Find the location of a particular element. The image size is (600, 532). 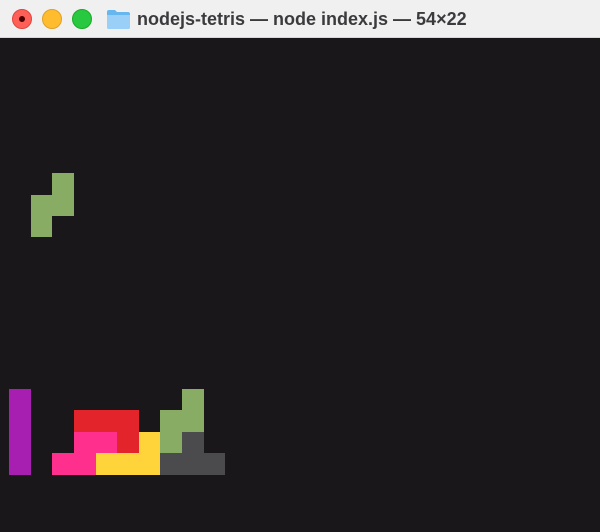

red-z-piece-bottom is located at coordinates (128, 442).